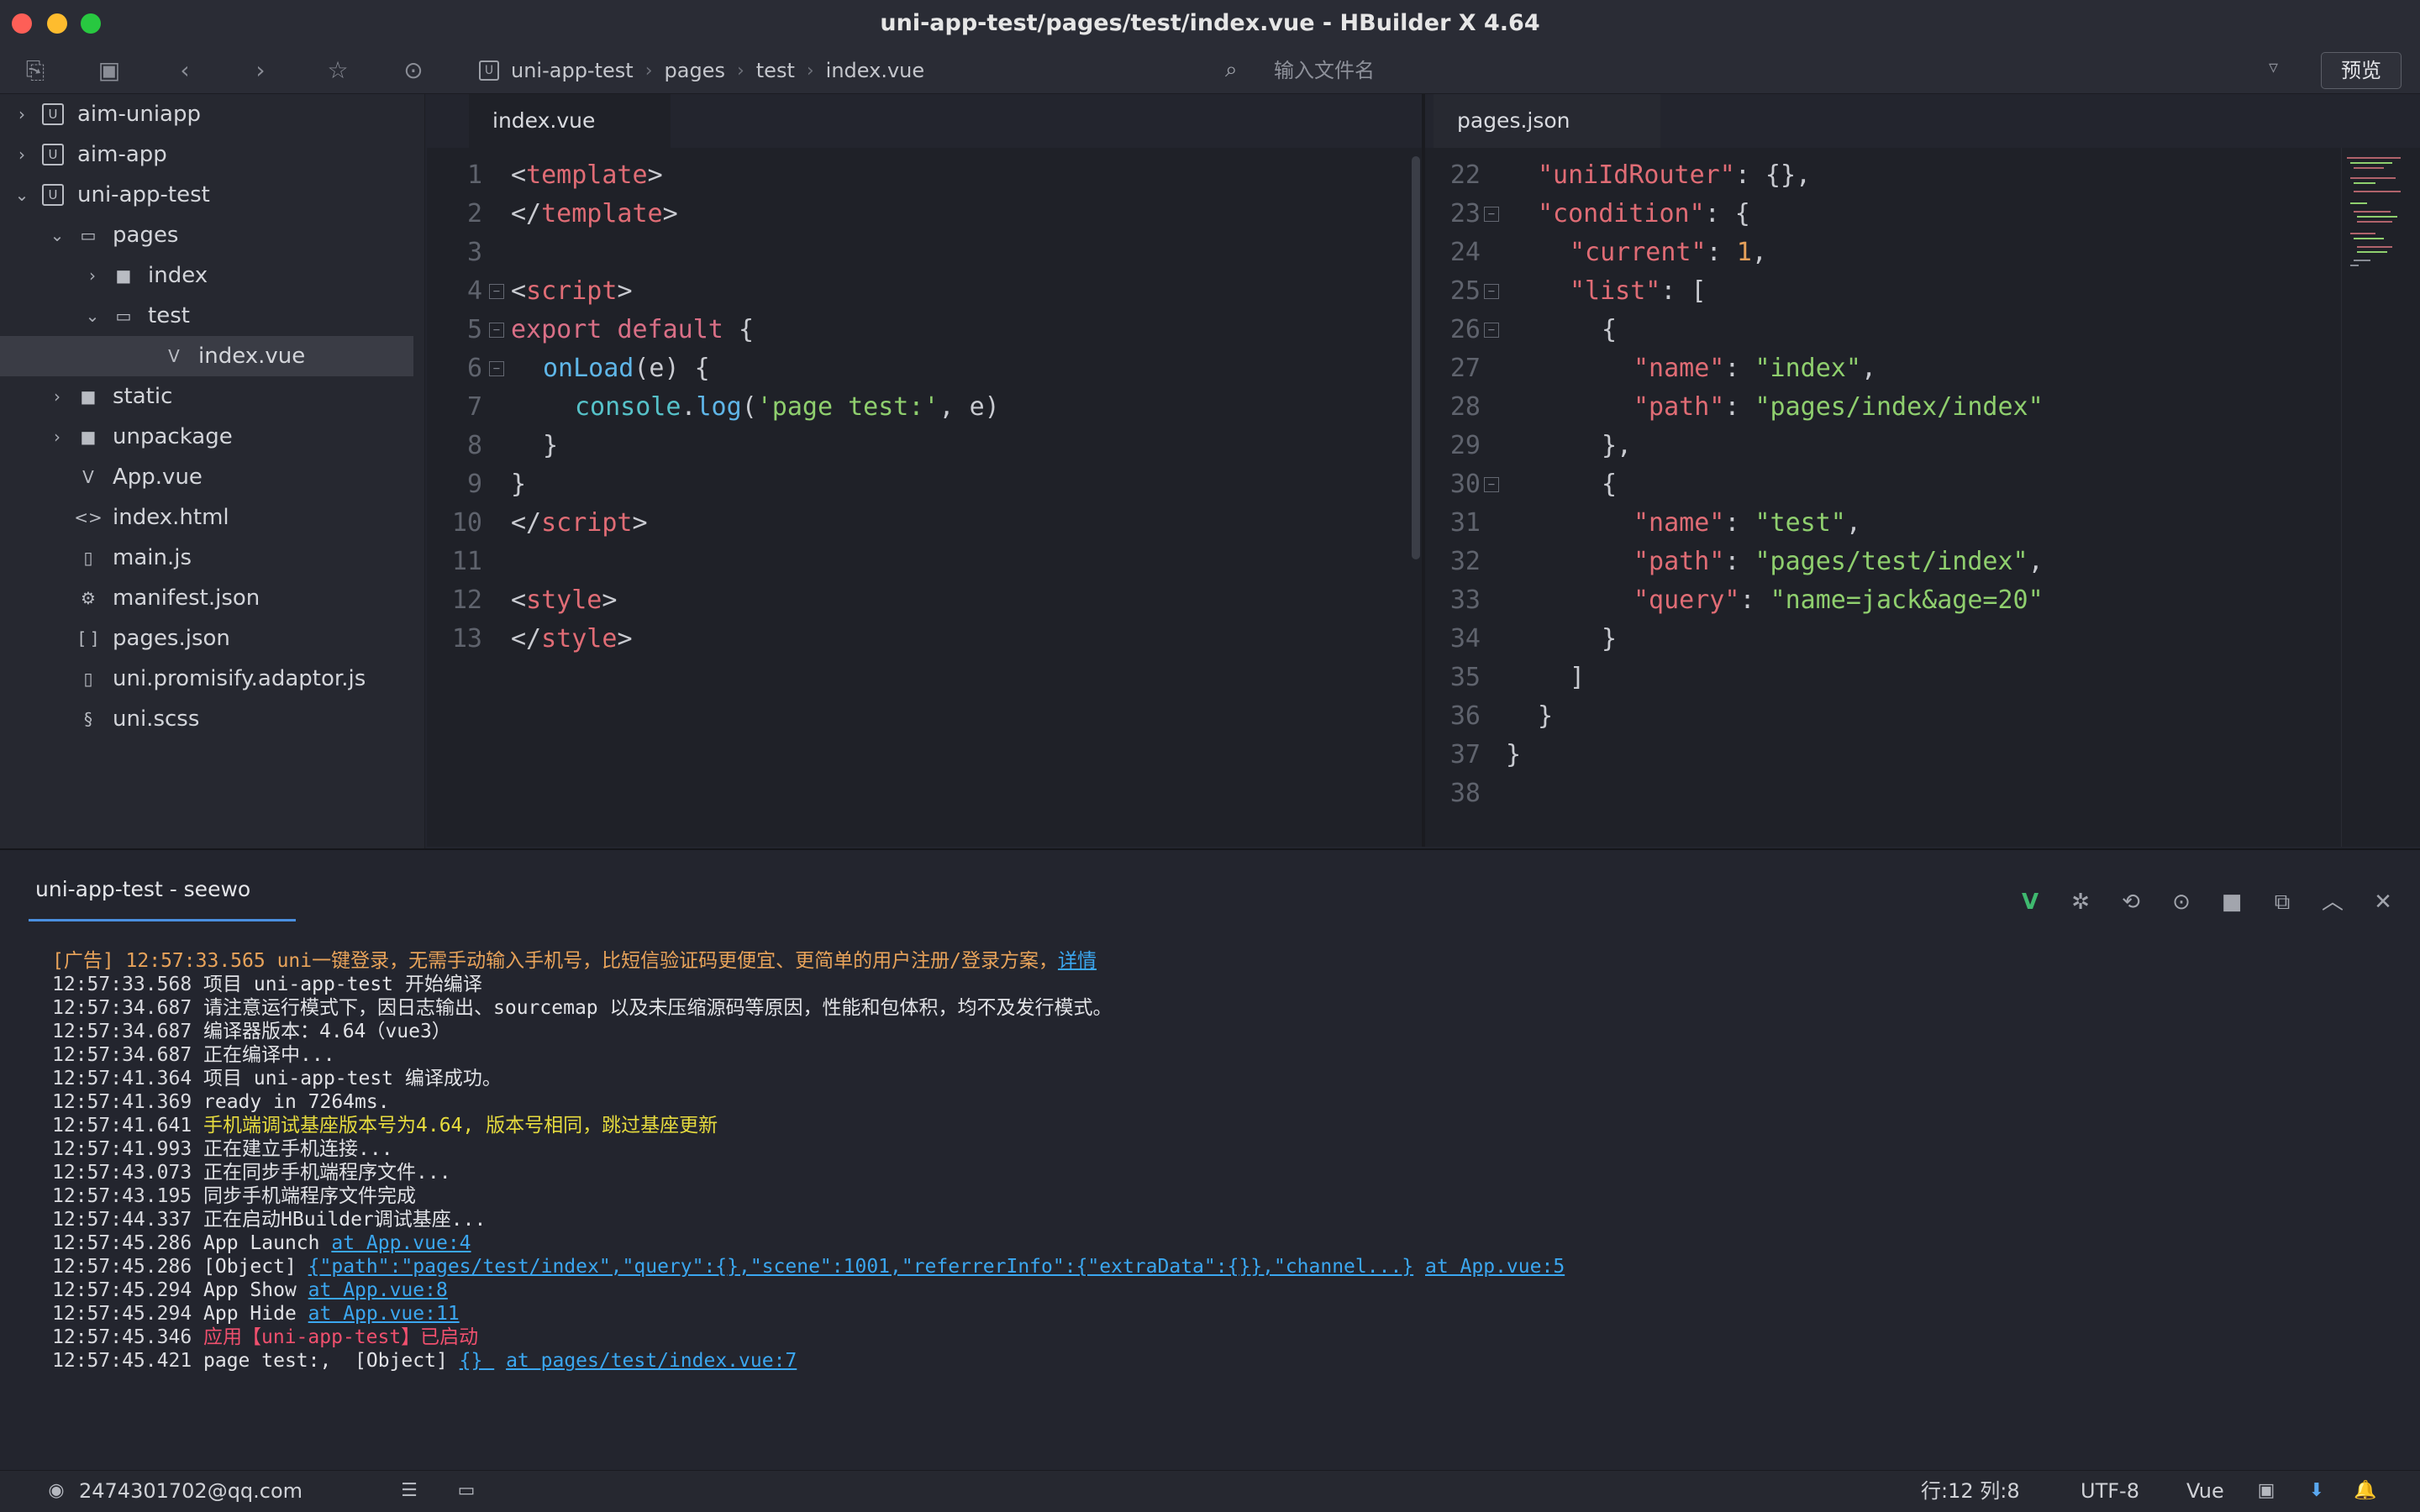 Image resolution: width=2420 pixels, height=1512 pixels. What do you see at coordinates (185, 70) in the screenshot?
I see `back-icon: ‹` at bounding box center [185, 70].